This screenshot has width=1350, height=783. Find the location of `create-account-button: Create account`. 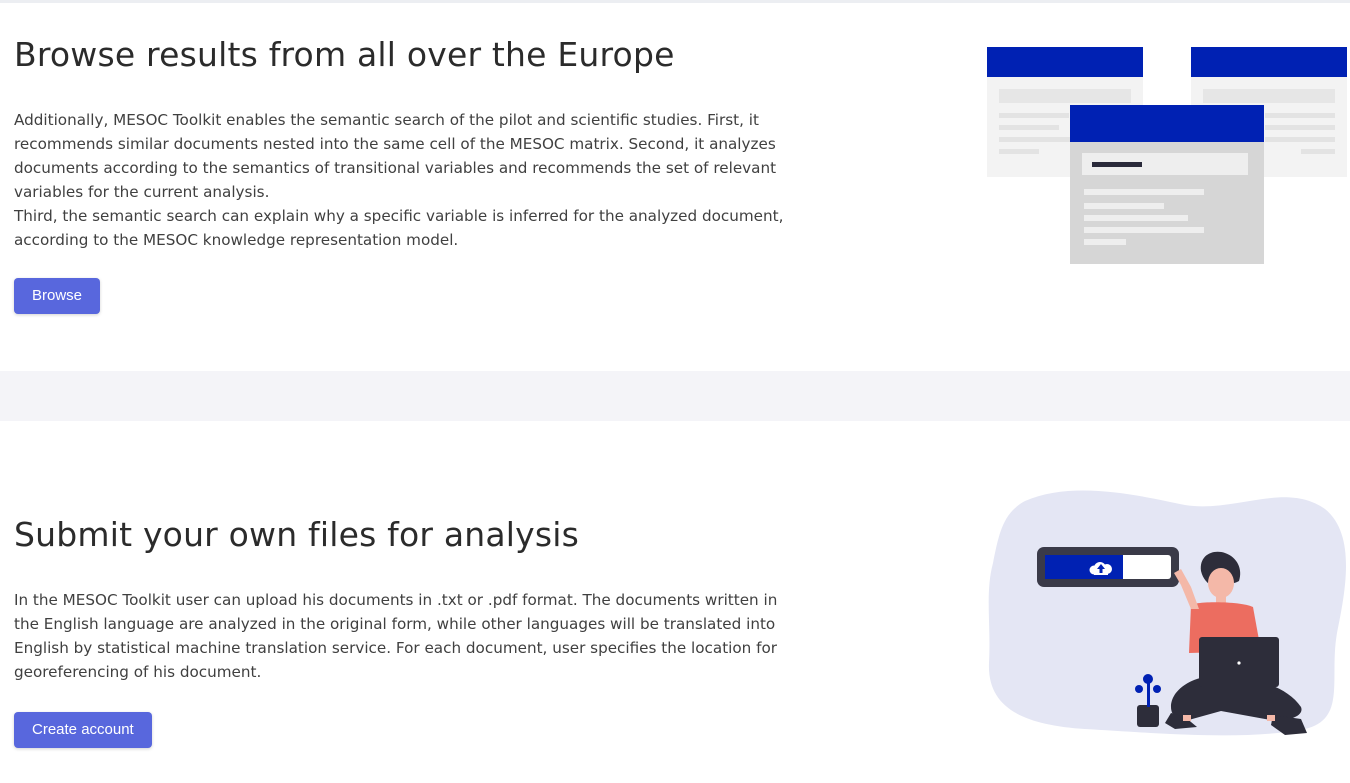

create-account-button: Create account is located at coordinates (83, 730).